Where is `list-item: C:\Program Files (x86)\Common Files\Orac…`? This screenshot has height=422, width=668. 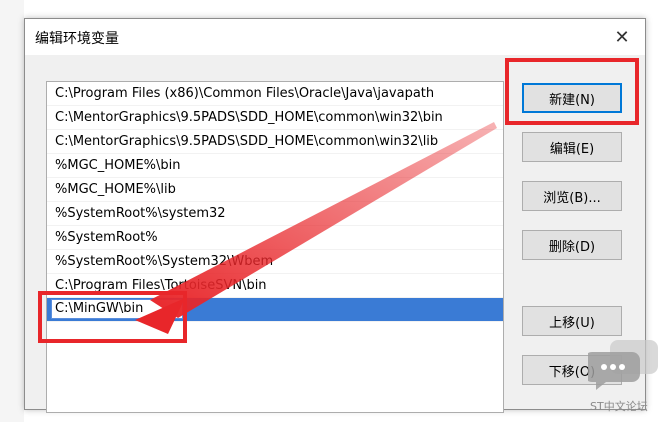
list-item: C:\Program Files (x86)\Common Files\Orac… is located at coordinates (275, 94).